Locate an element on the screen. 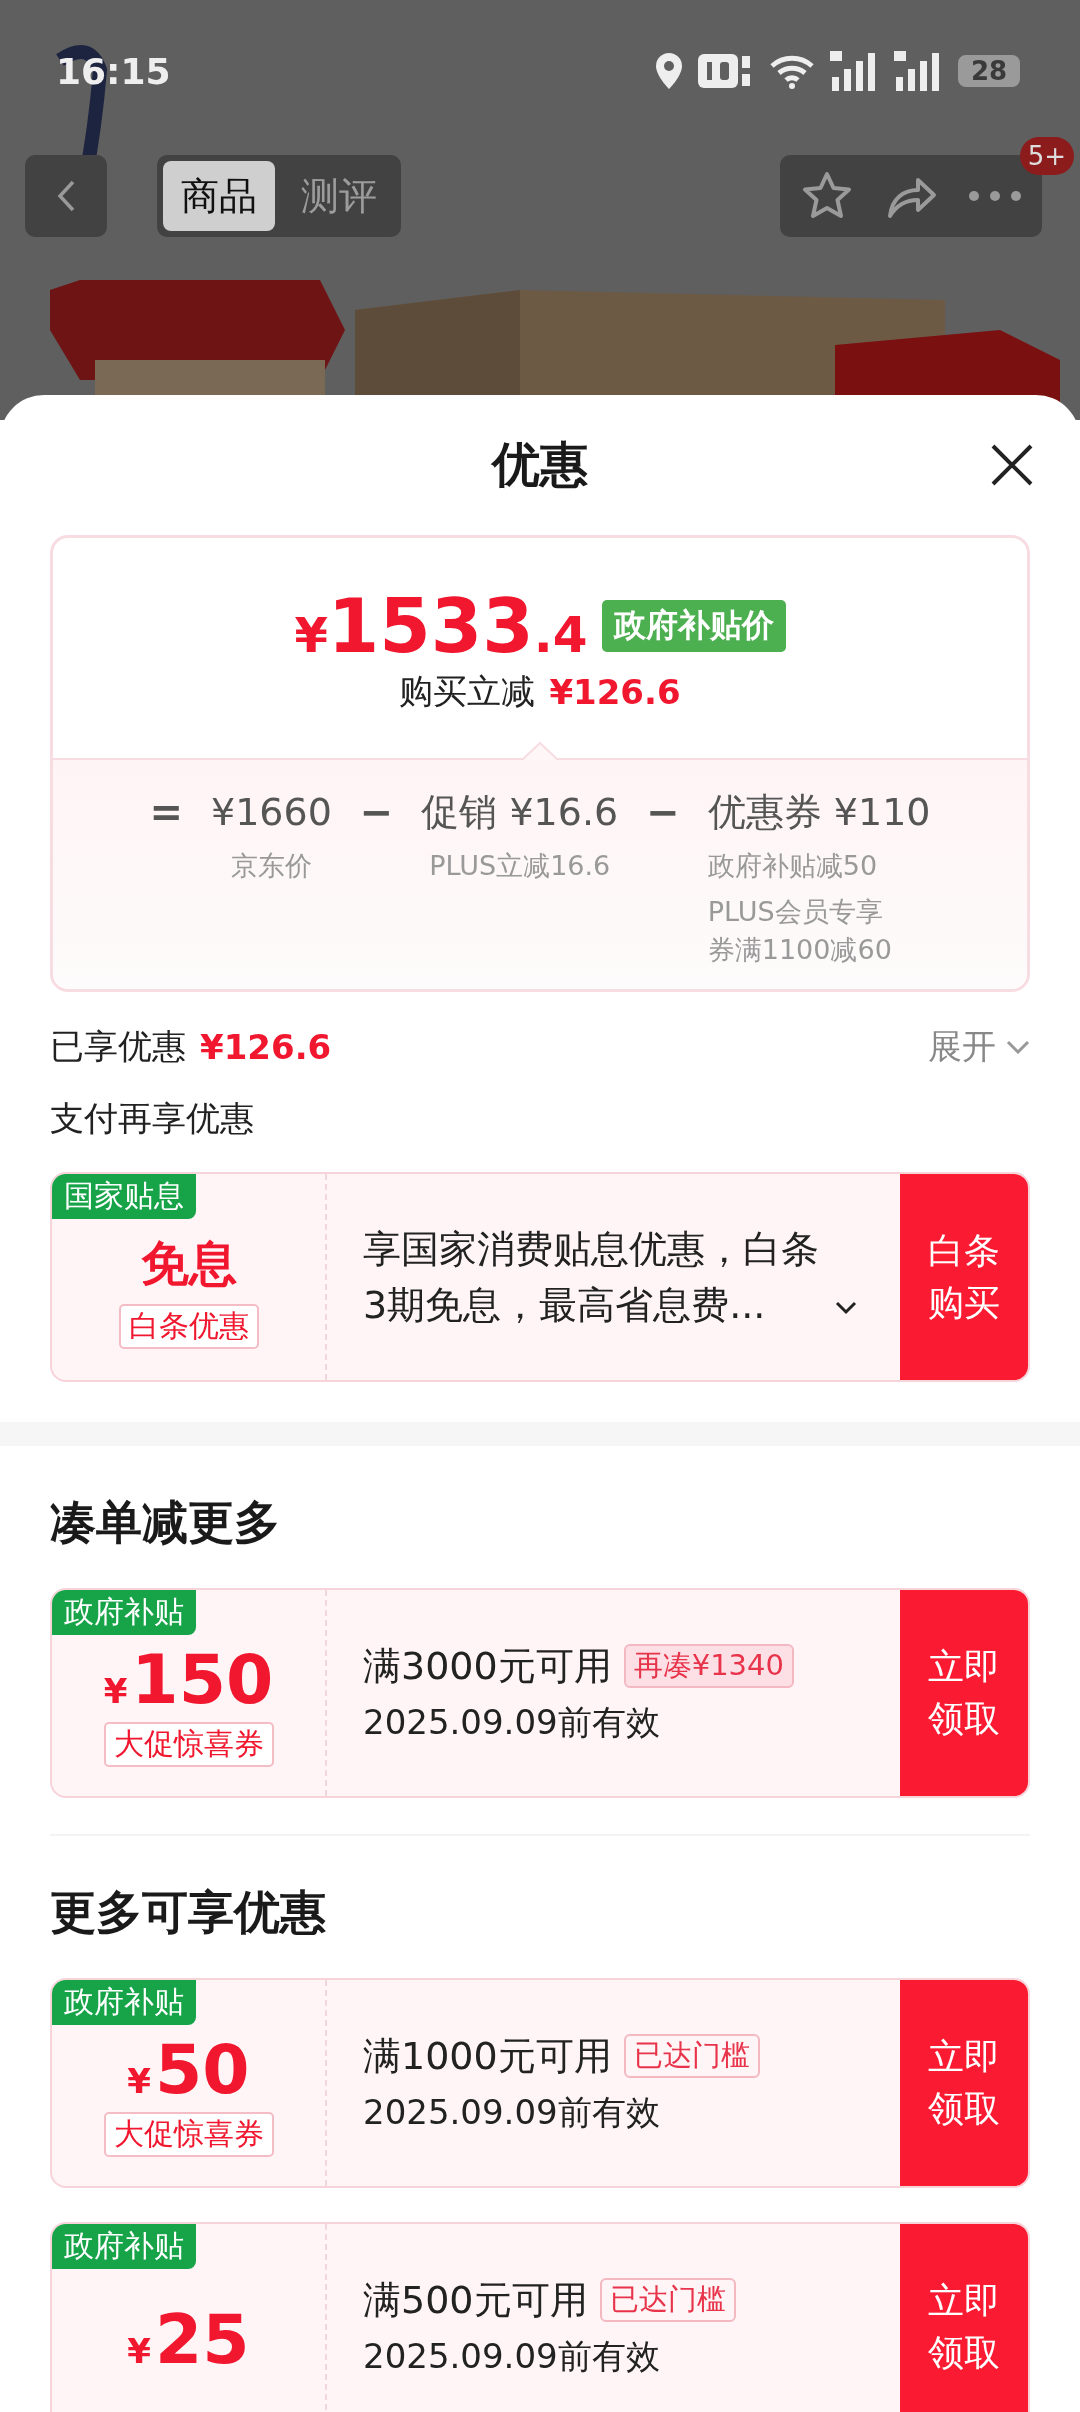 This screenshot has height=2412, width=1080. price-note: PLUS会员专享券满1100减60 is located at coordinates (800, 931).